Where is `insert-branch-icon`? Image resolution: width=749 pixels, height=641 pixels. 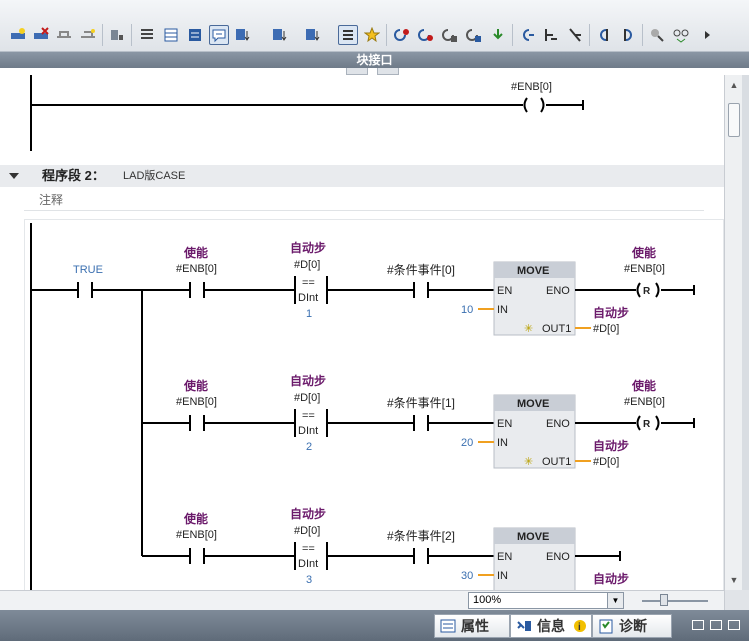
insert-branch-icon is located at coordinates (64, 35).